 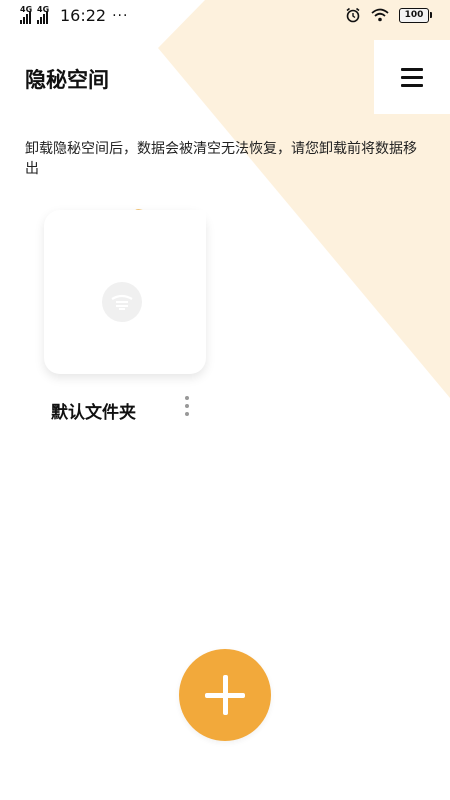 What do you see at coordinates (225, 17) in the screenshot?
I see `status-bar: 4G 4G 16:22 ··· 100` at bounding box center [225, 17].